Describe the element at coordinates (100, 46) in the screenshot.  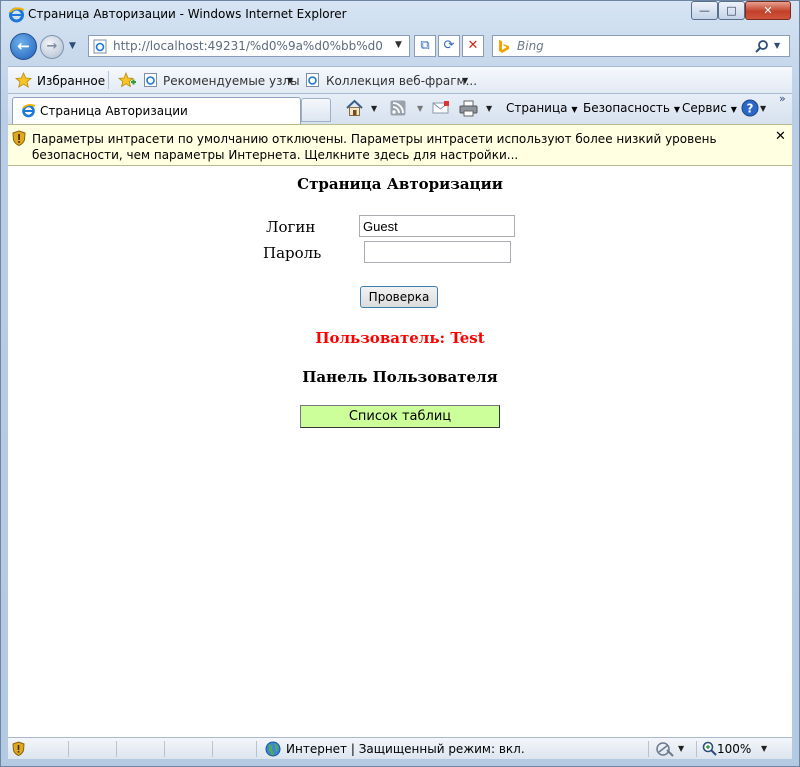
I see `page-icon` at that location.